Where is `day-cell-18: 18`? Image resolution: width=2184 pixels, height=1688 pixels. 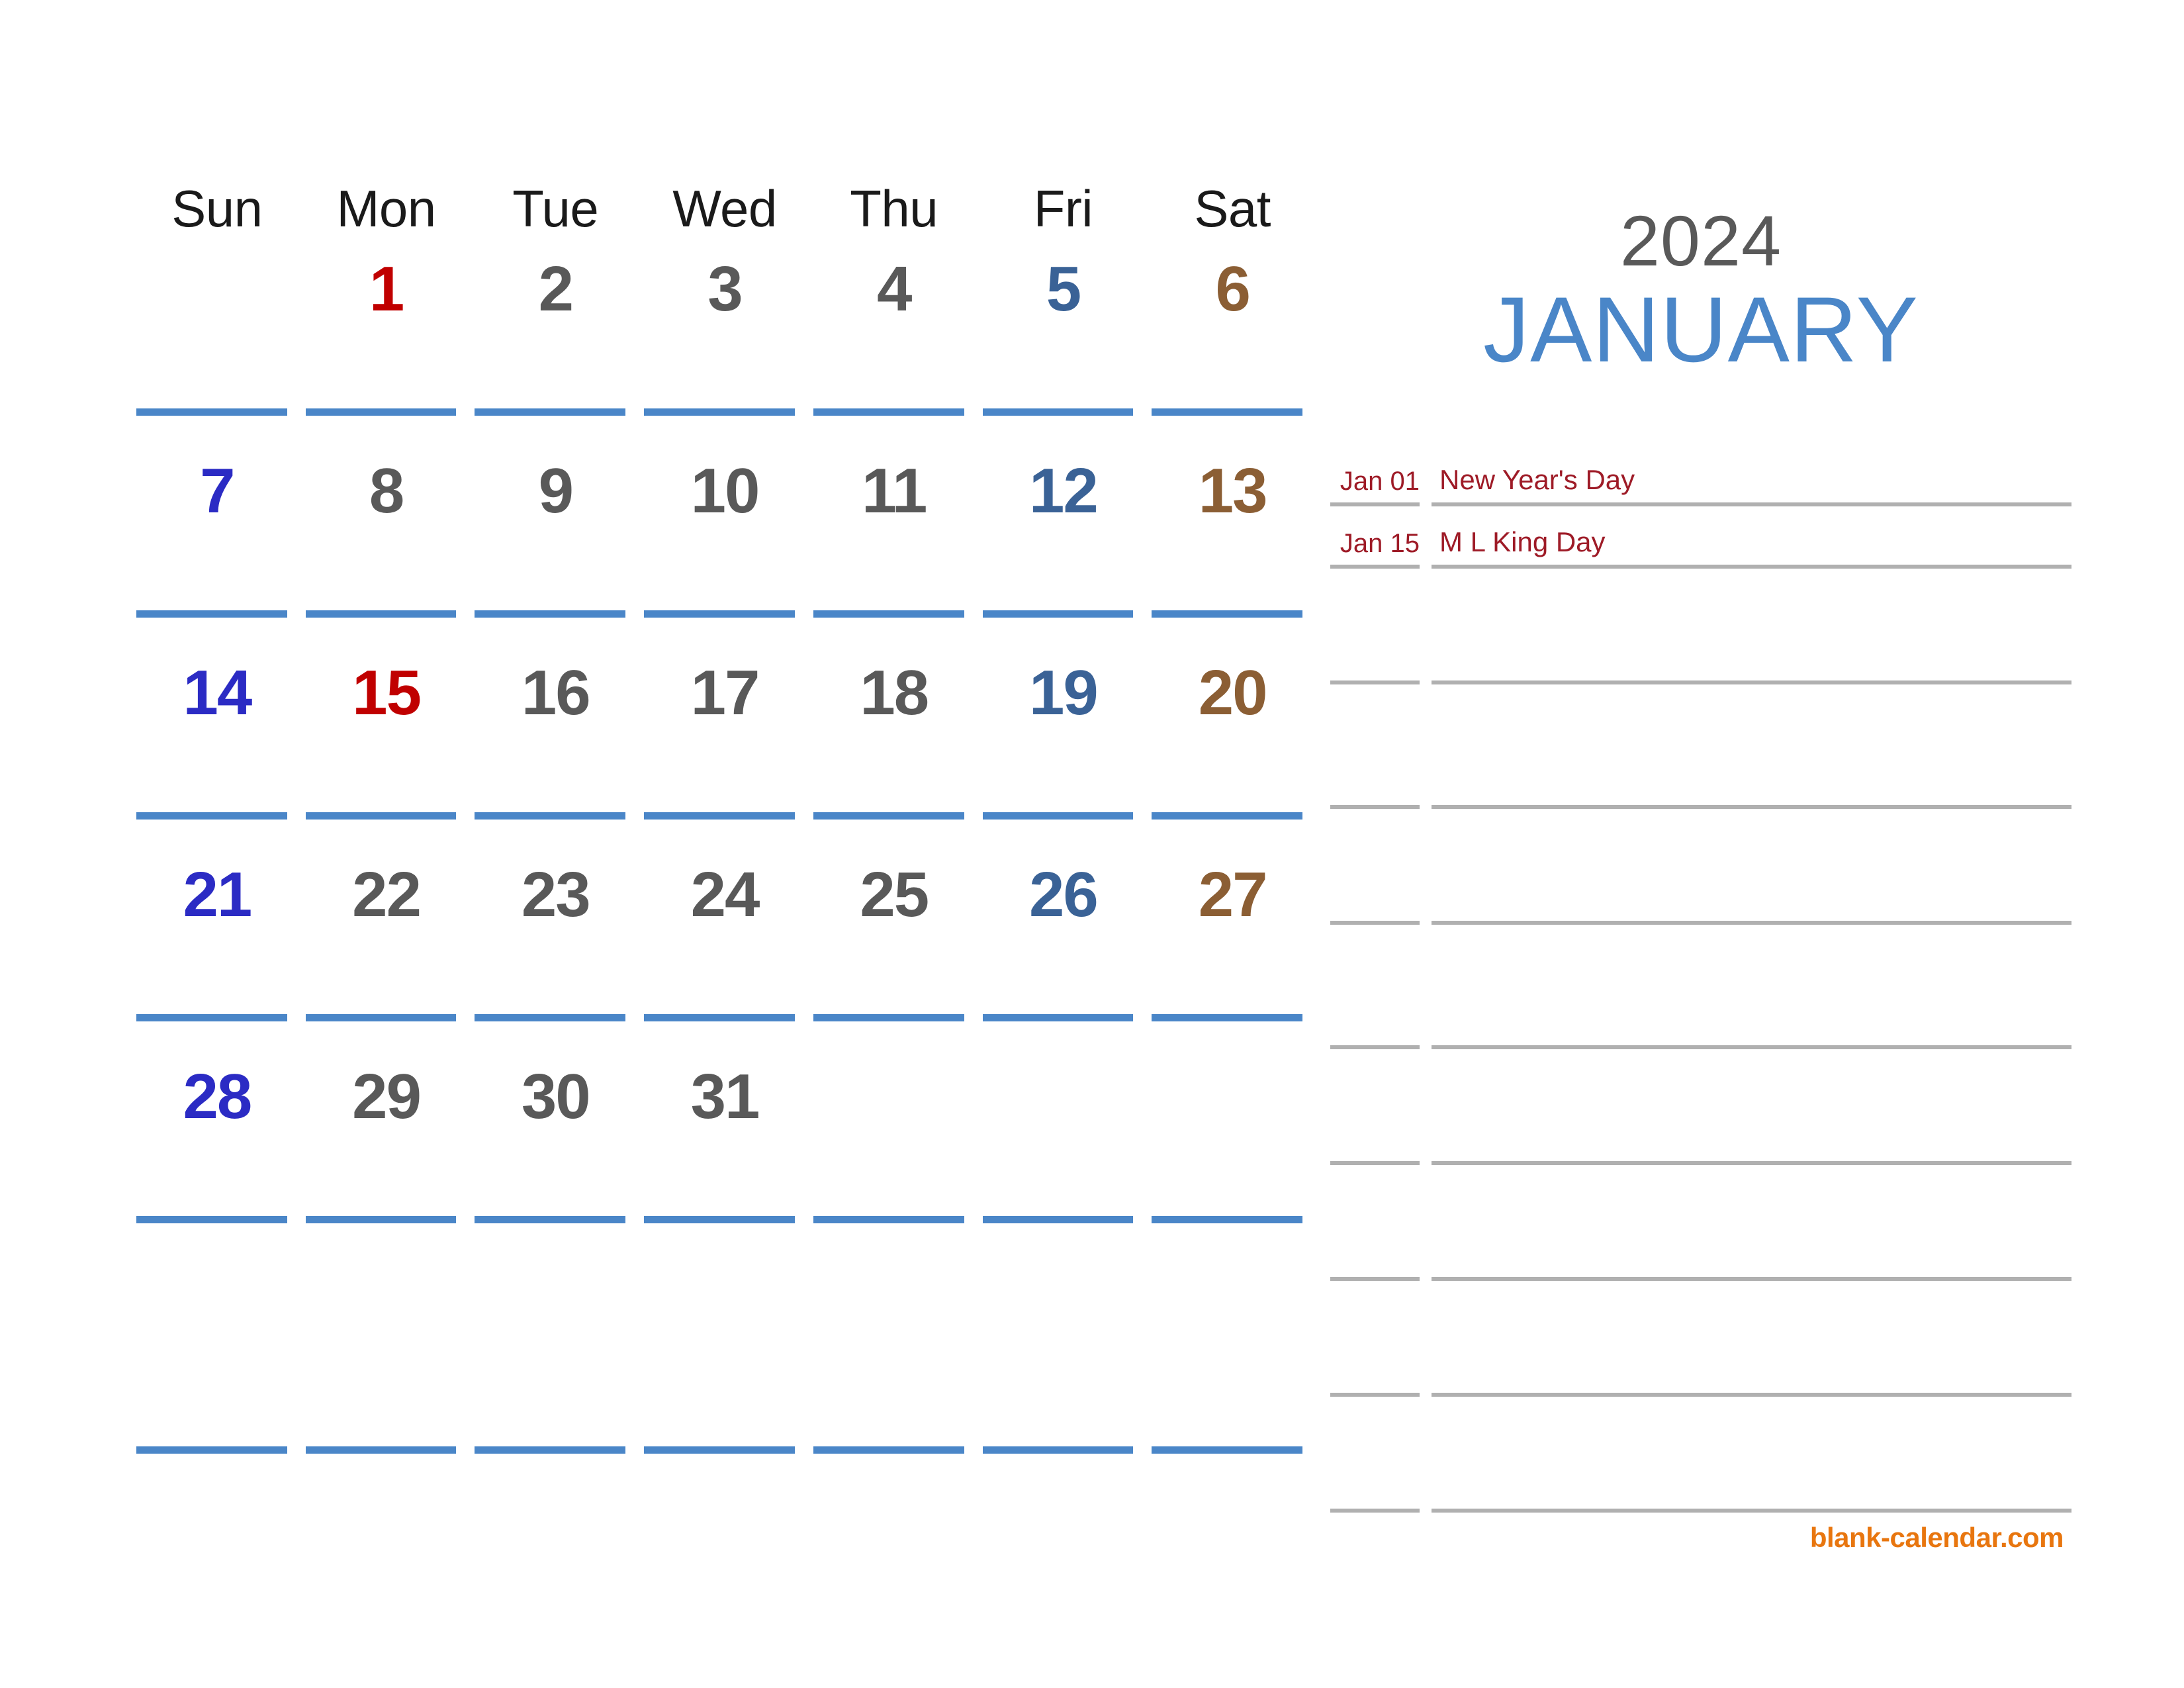 day-cell-18: 18 is located at coordinates (894, 757).